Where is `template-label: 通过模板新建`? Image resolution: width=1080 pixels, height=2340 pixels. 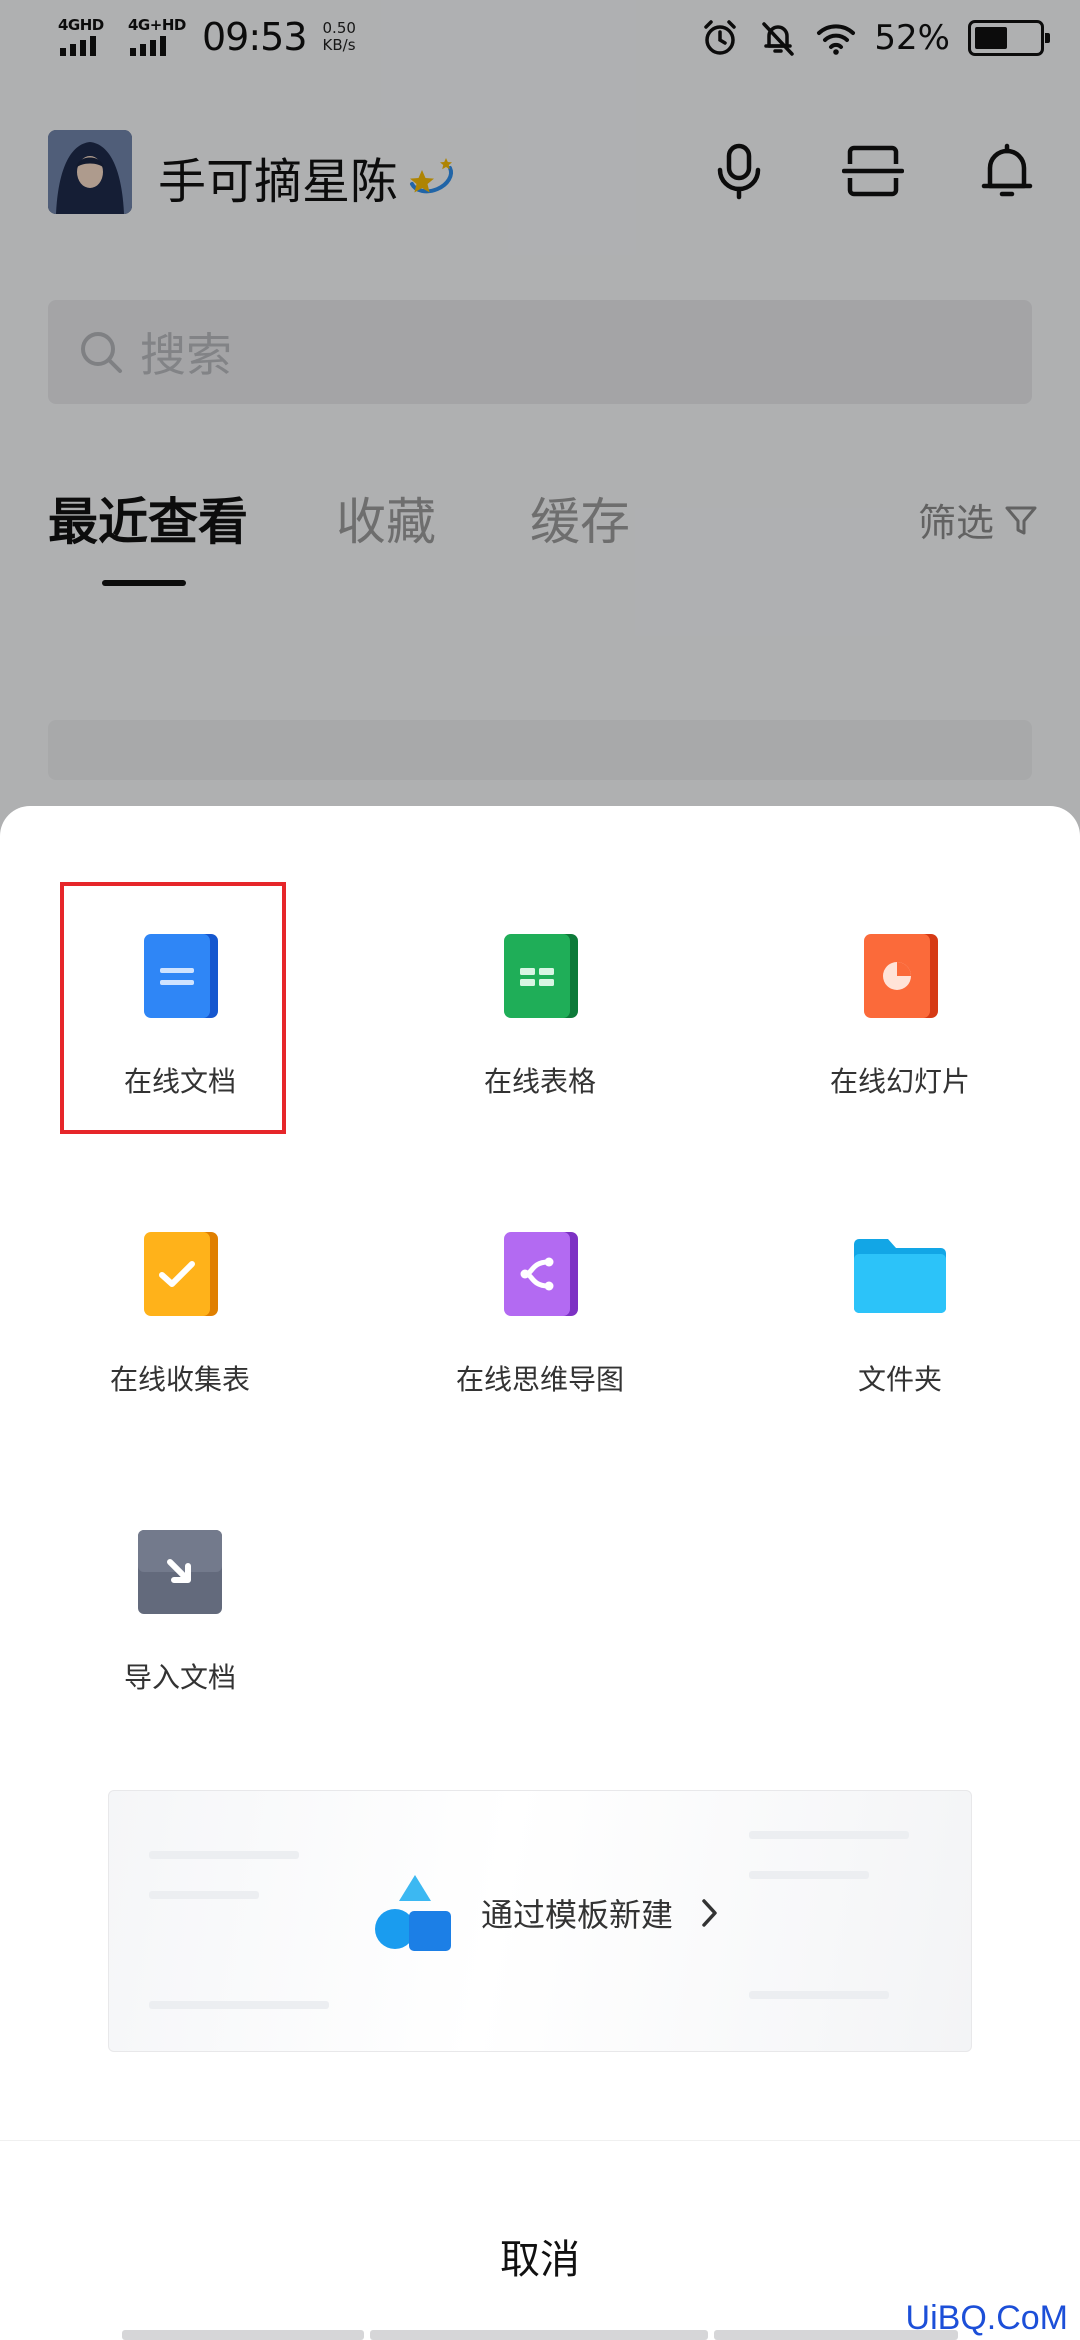
template-label: 通过模板新建 is located at coordinates (577, 1915).